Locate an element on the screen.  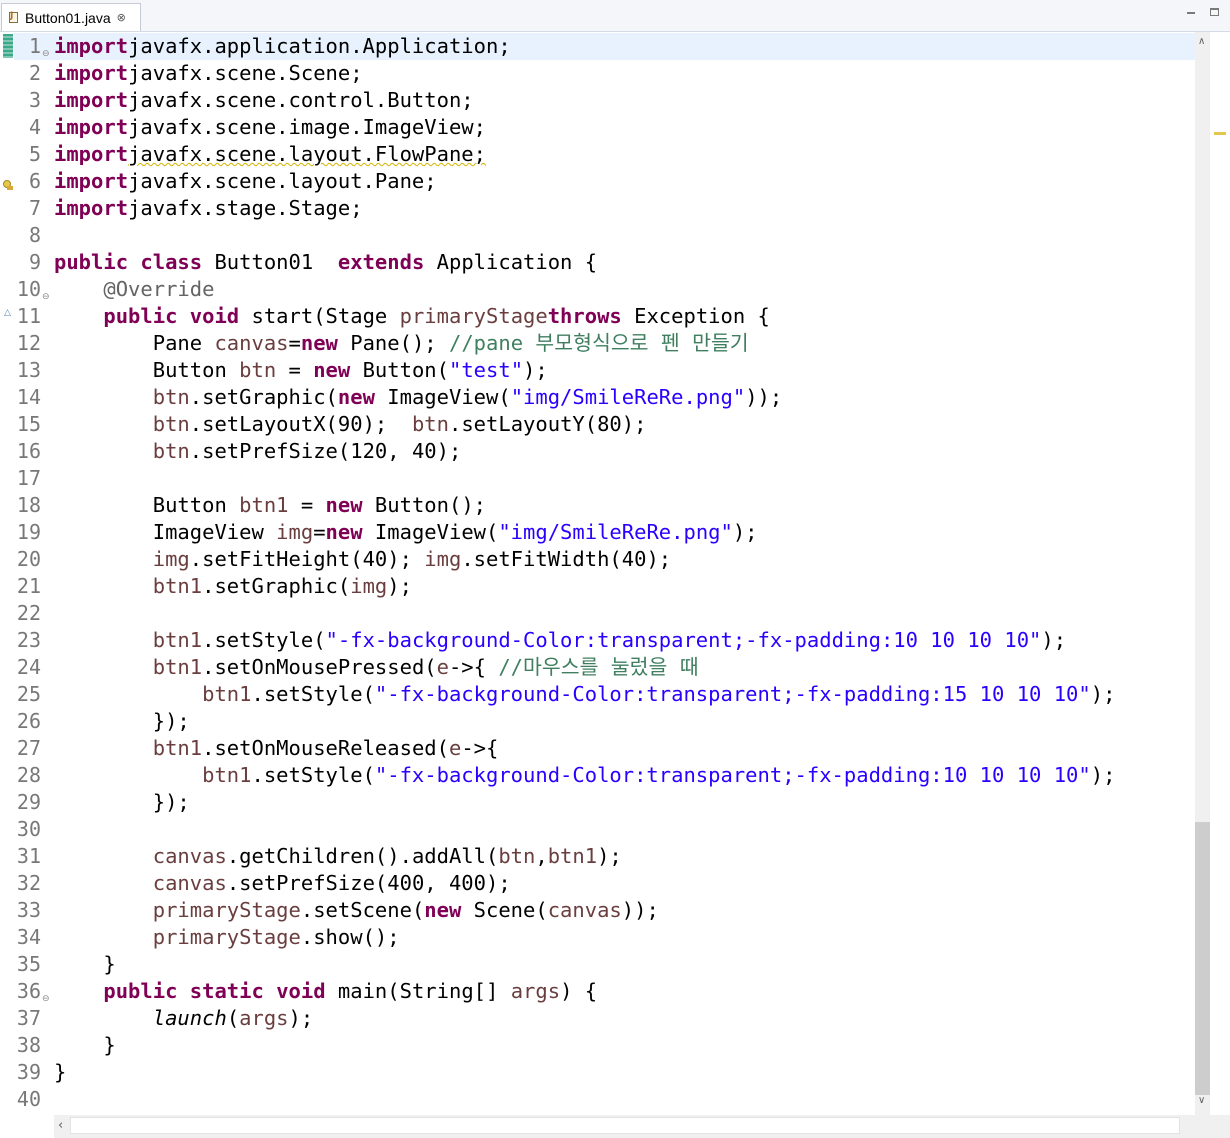
line-number: 26 is located at coordinates (28, 721).